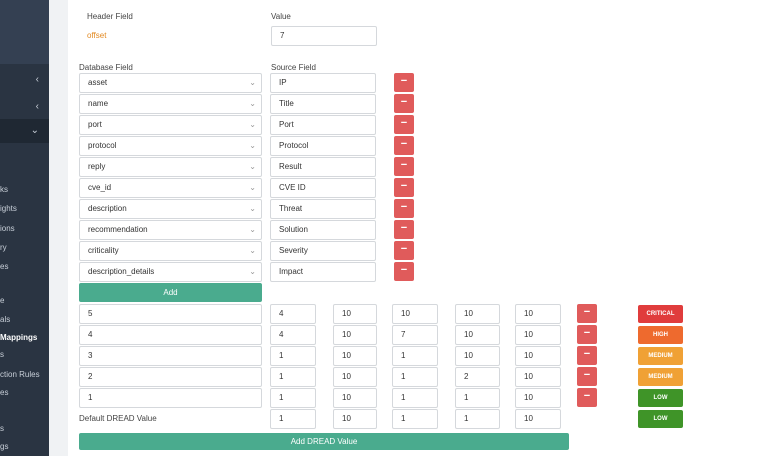 The image size is (768, 456). I want to click on database-field-value: cve_id, so click(100, 187).